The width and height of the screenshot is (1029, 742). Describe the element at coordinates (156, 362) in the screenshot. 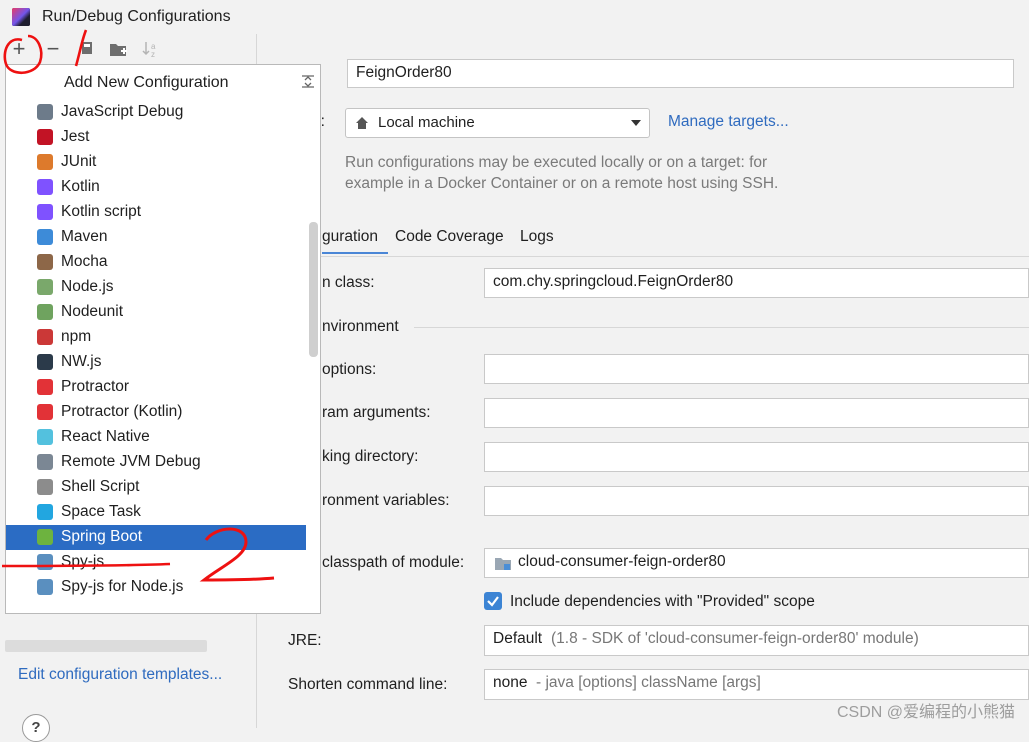

I see `config-type-item: NW.js` at that location.